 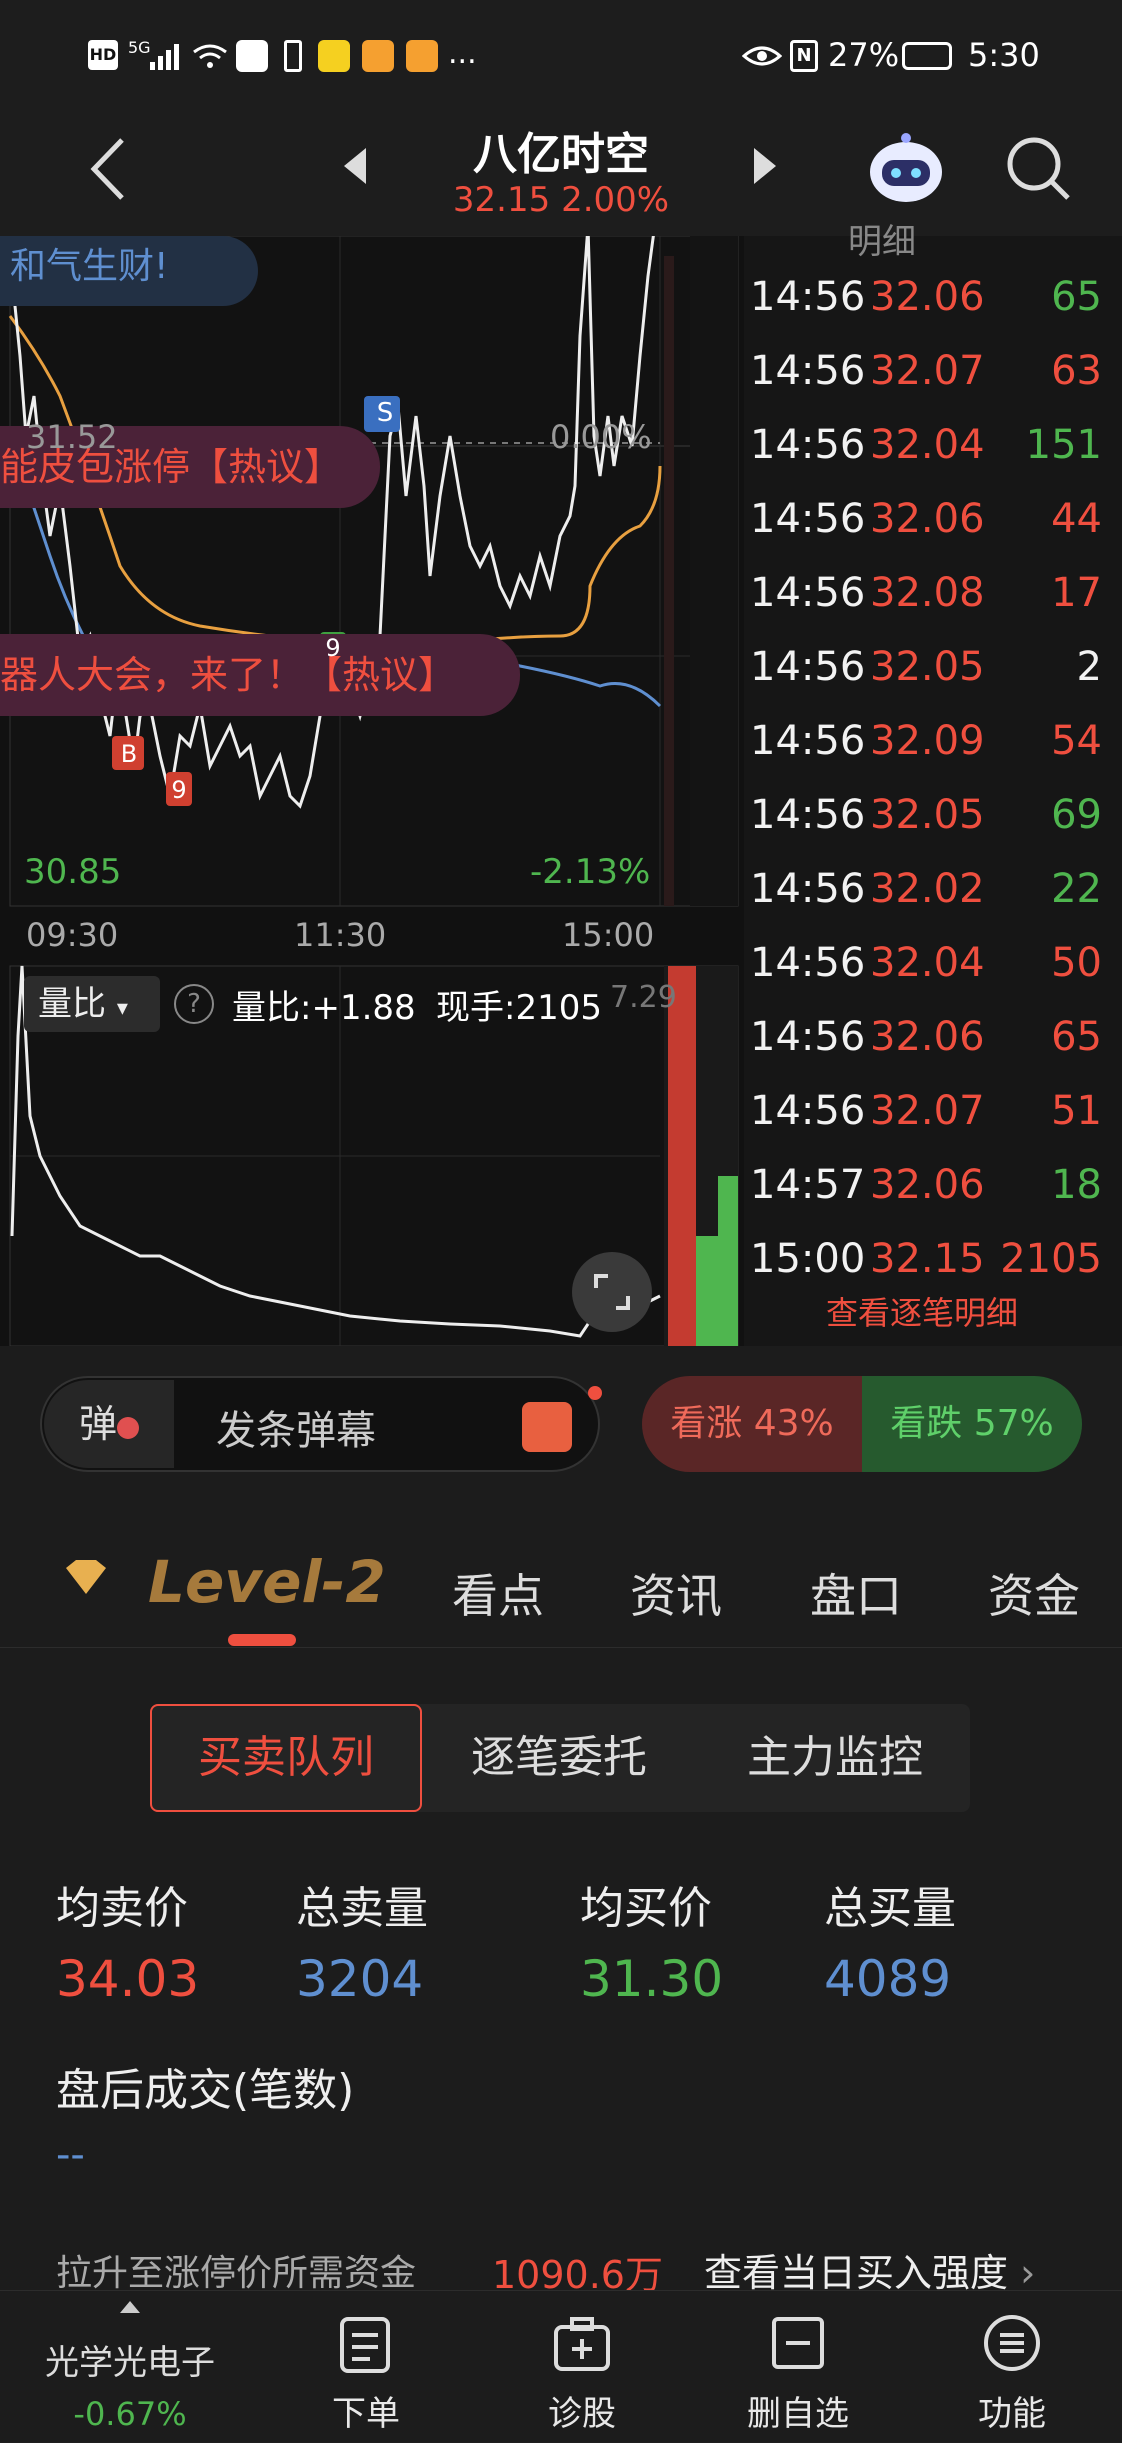 What do you see at coordinates (355, 166) in the screenshot?
I see `prev-stock-icon` at bounding box center [355, 166].